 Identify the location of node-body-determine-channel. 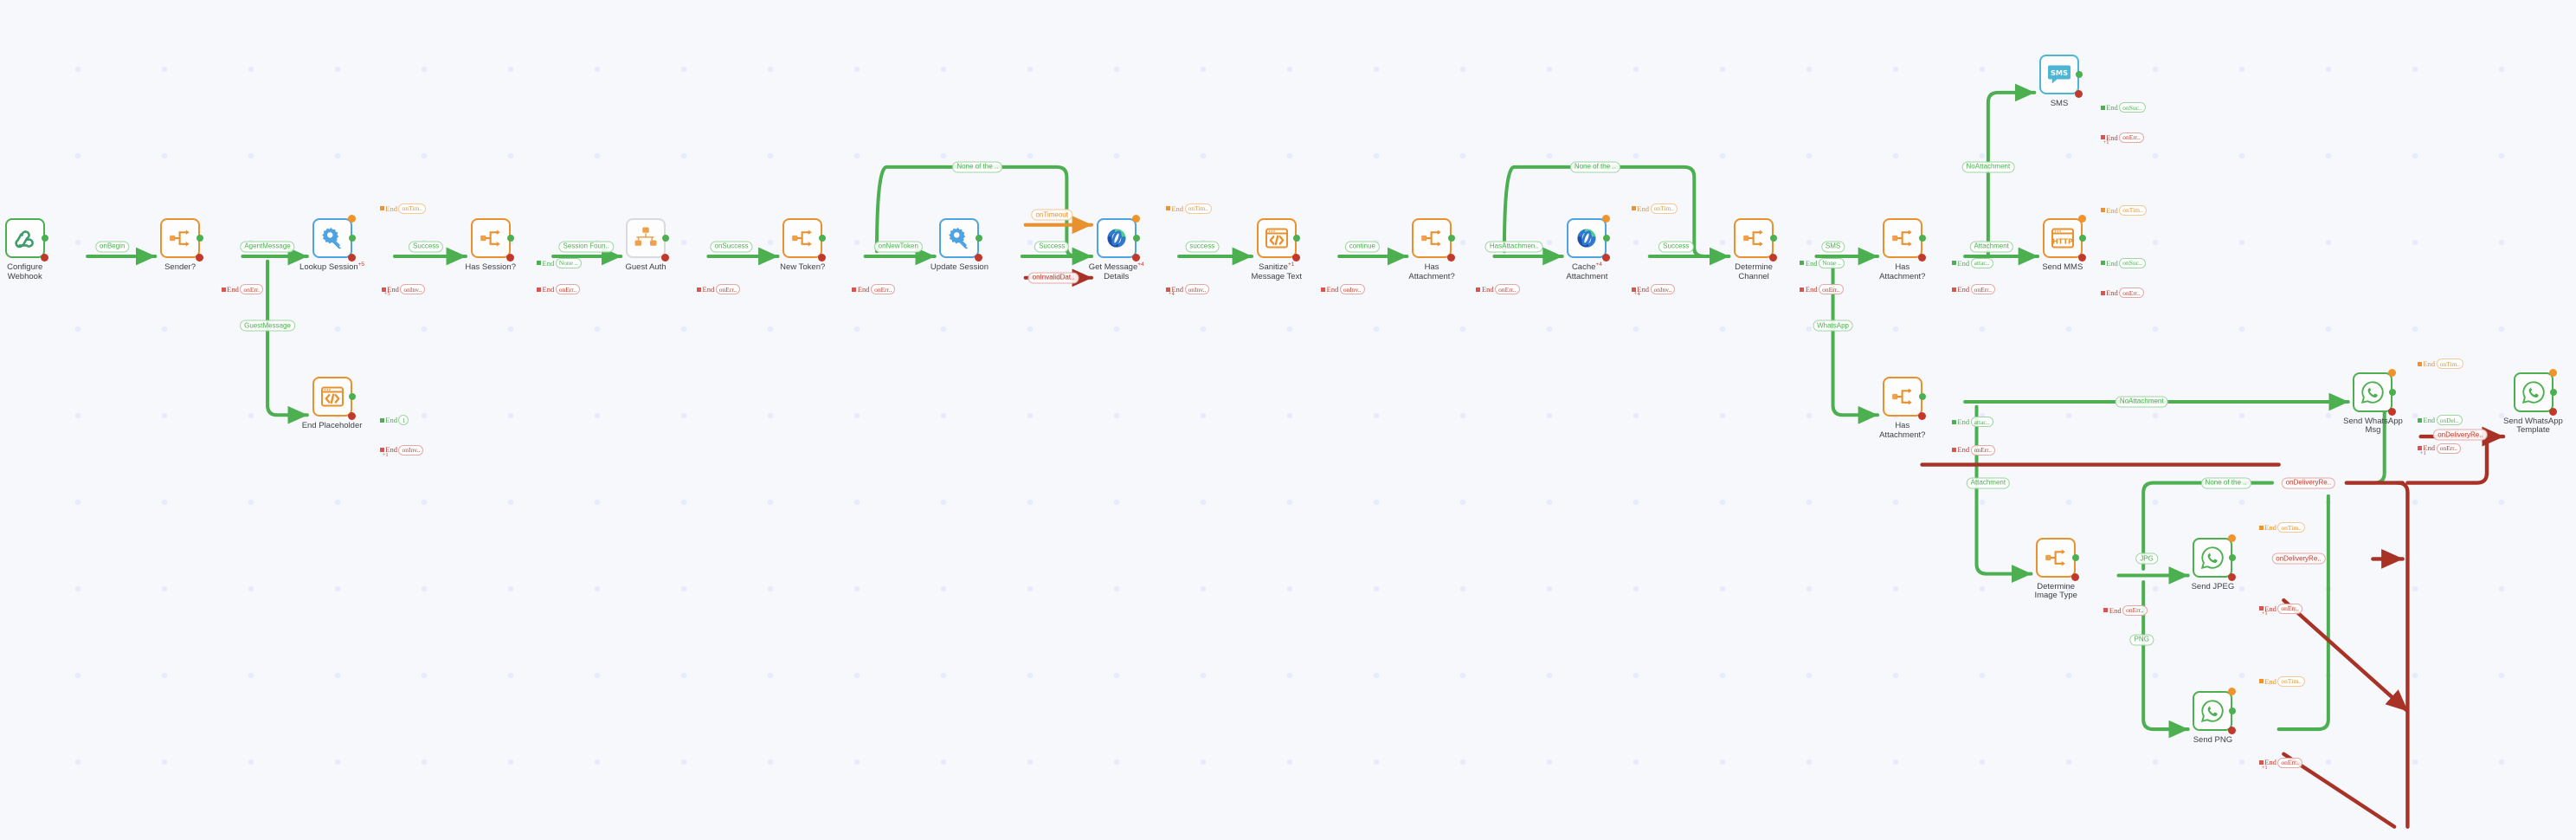
(1754, 238).